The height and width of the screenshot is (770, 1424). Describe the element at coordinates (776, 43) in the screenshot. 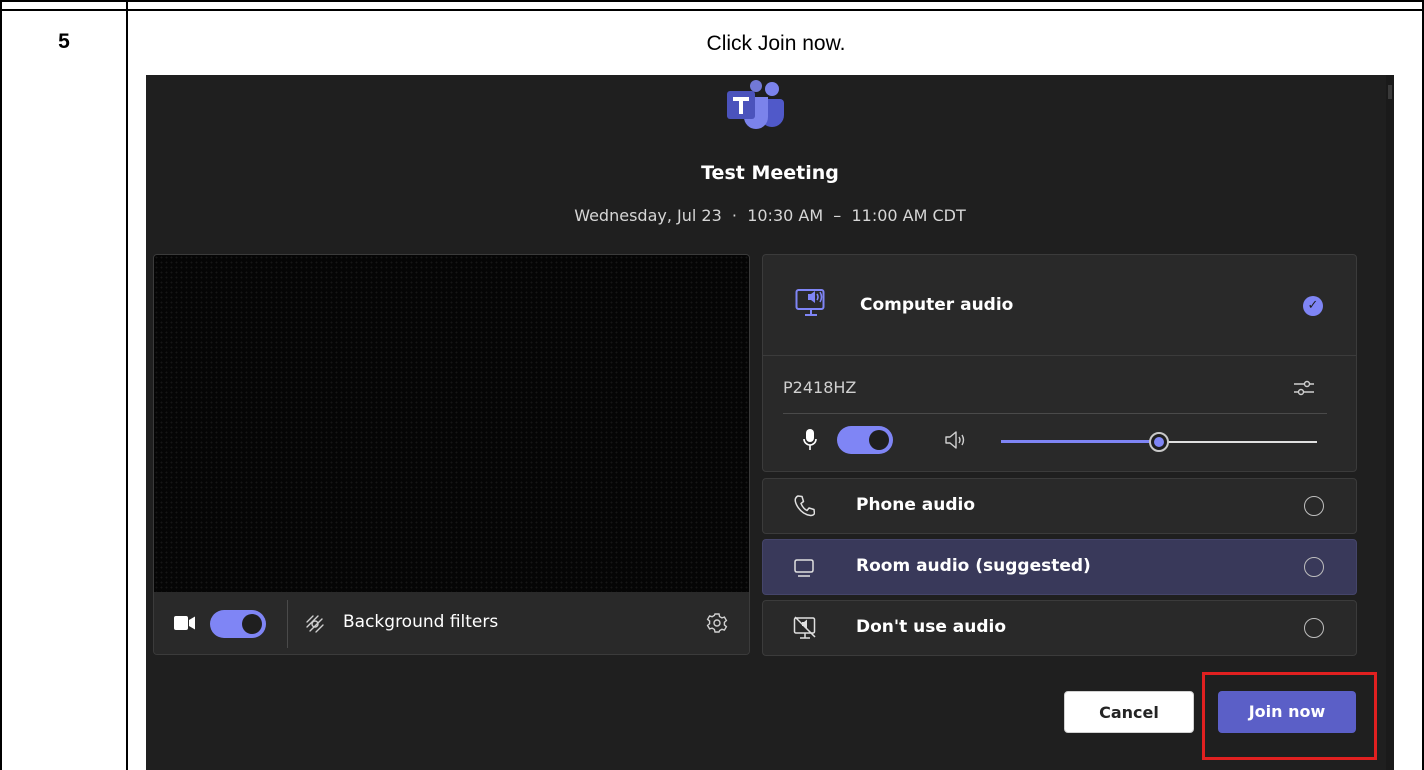

I see `step-instruction: Click Join now.` at that location.